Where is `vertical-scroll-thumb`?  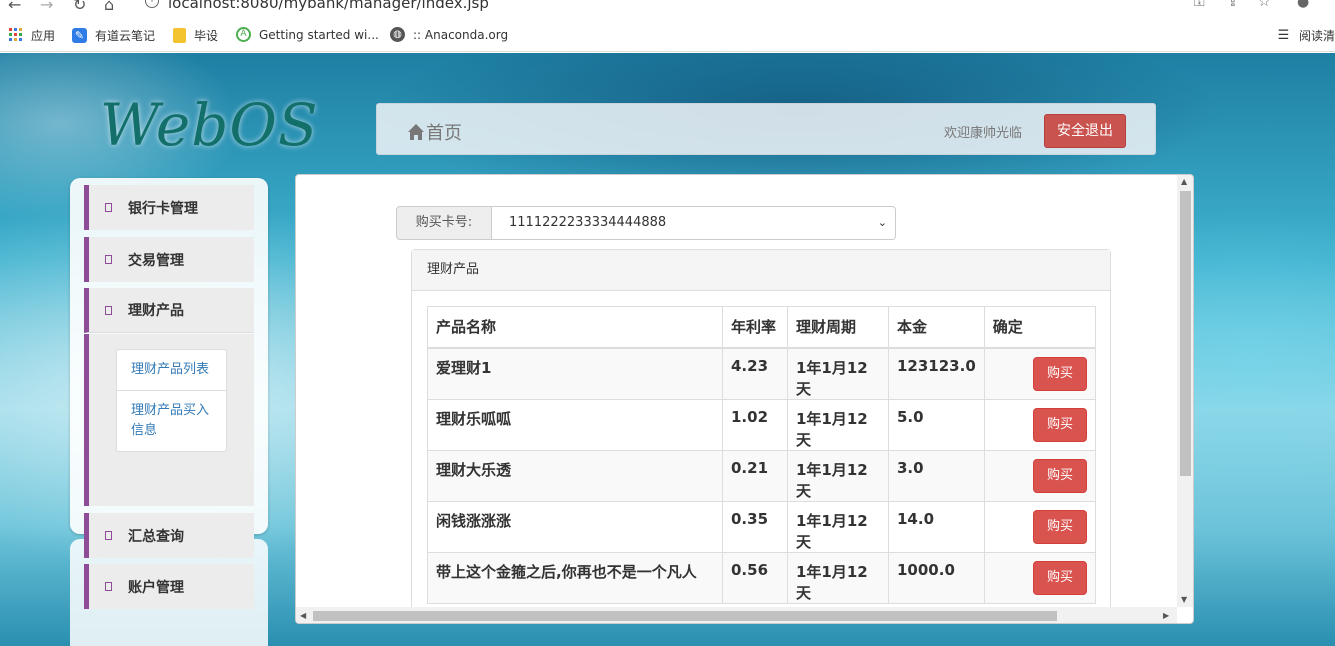
vertical-scroll-thumb is located at coordinates (1185, 333).